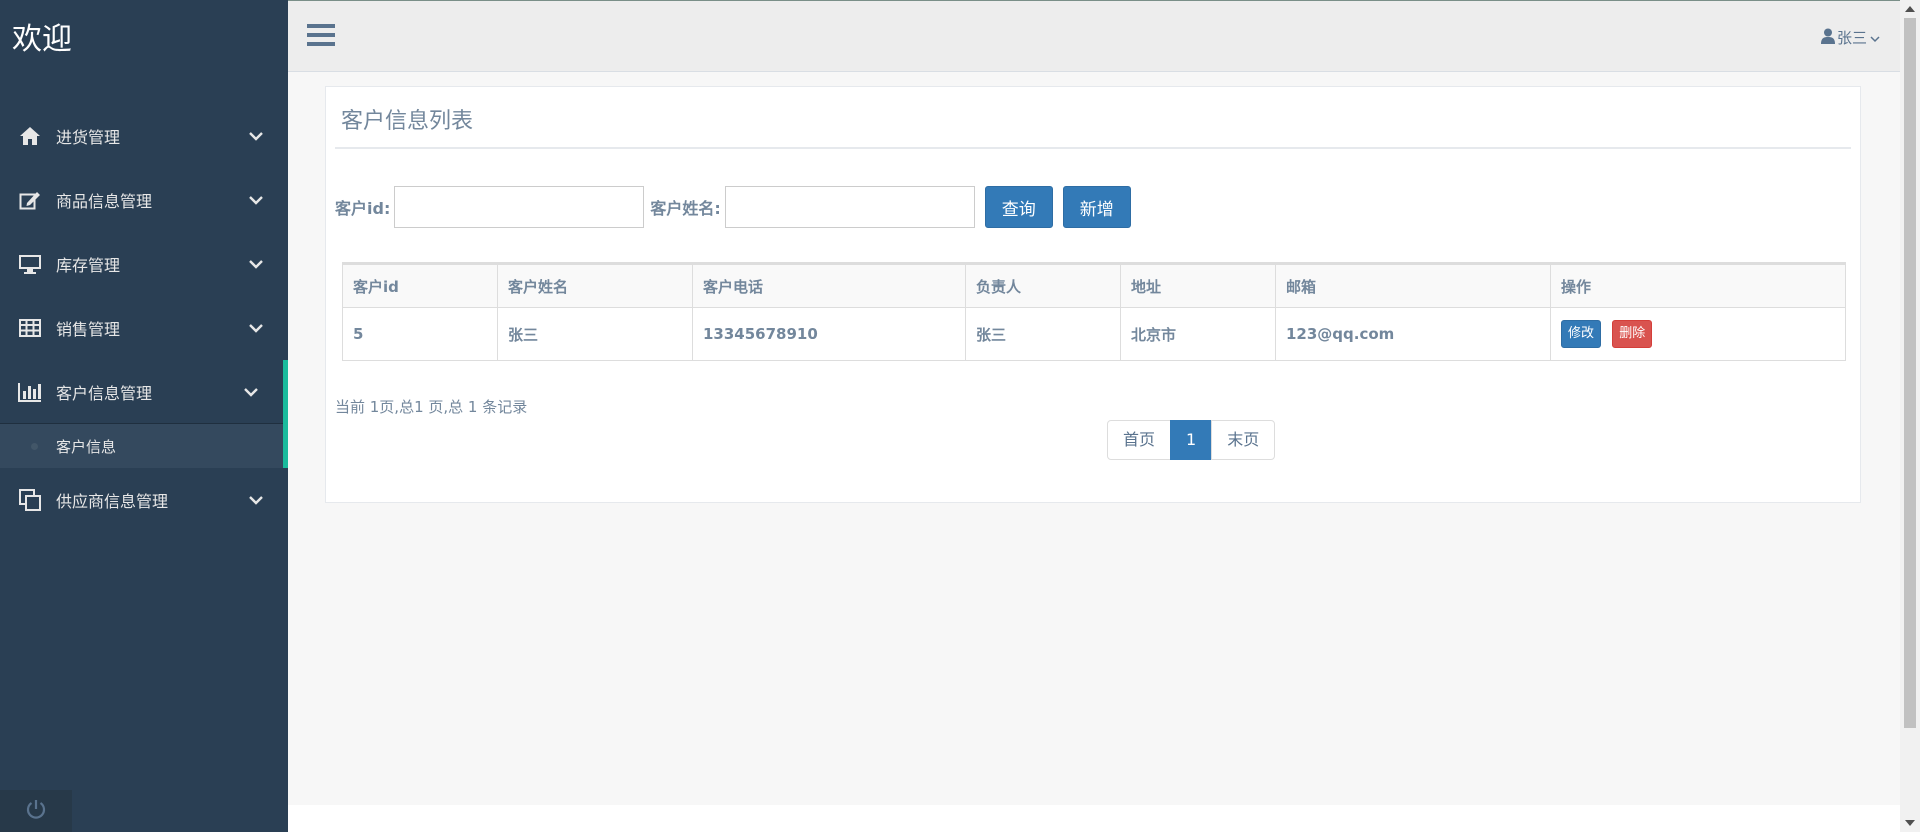 This screenshot has height=832, width=1920. Describe the element at coordinates (1243, 440) in the screenshot. I see `last-page-link: 末页` at that location.